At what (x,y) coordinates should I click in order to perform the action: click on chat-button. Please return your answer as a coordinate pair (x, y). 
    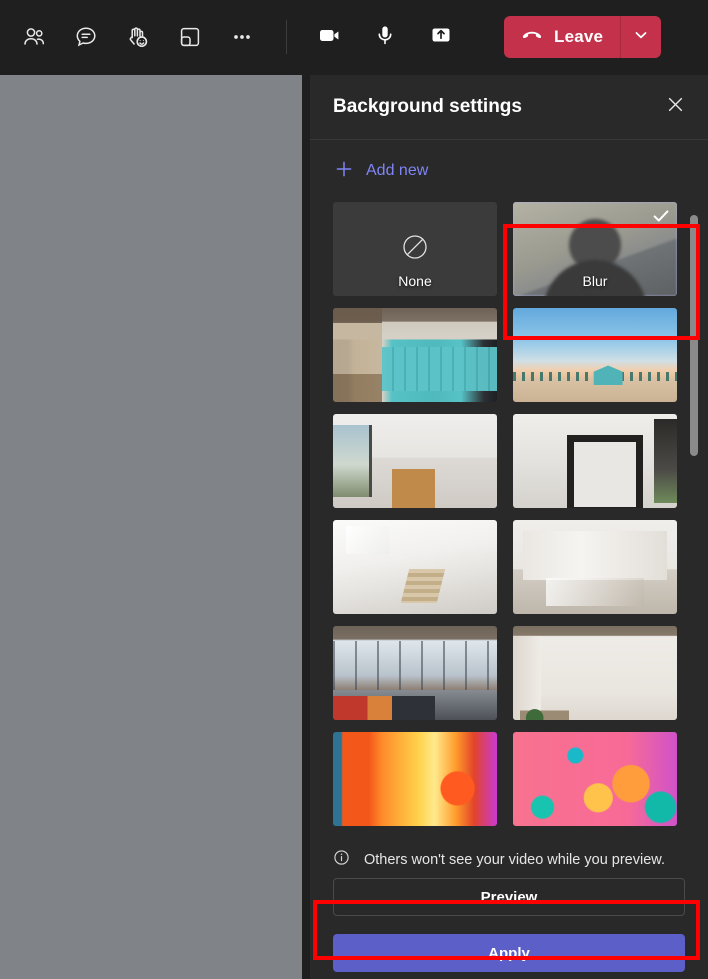
    Looking at the image, I should click on (86, 37).